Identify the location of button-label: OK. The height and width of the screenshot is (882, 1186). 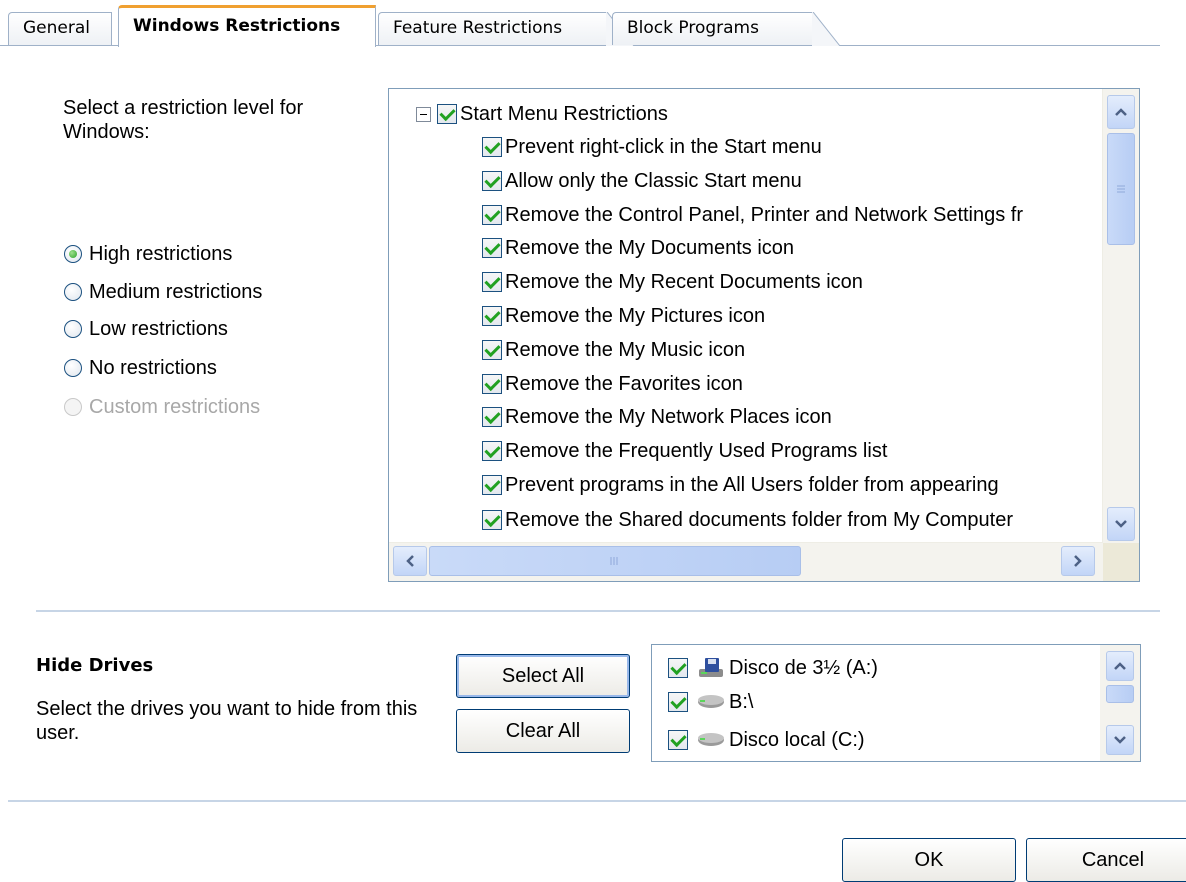
(929, 859).